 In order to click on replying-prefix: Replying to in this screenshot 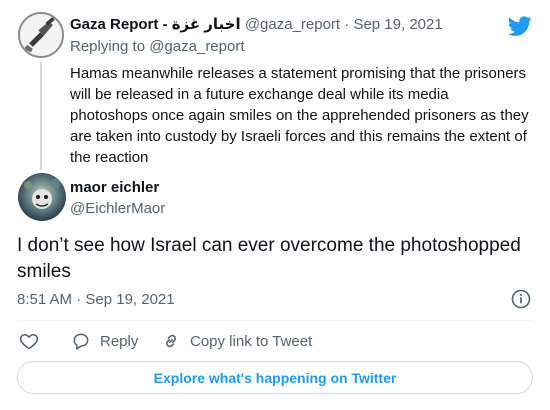, I will do `click(108, 46)`.